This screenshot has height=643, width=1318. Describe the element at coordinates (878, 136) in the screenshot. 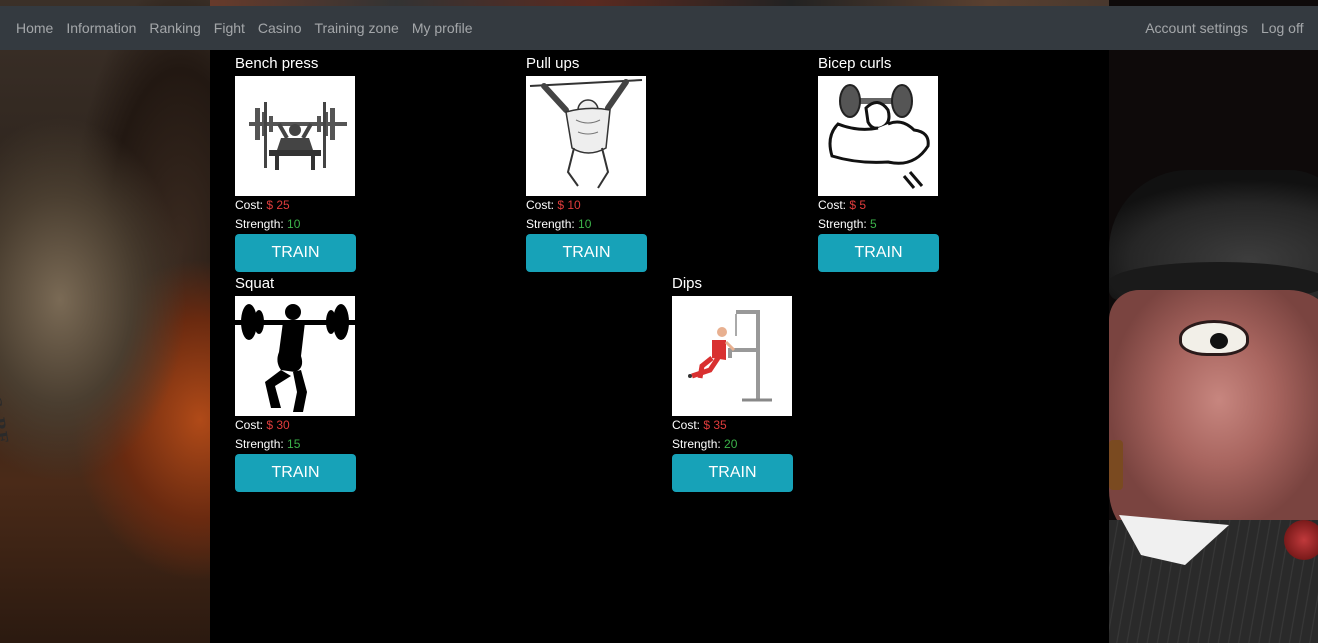

I see `bicep-curls-icon` at that location.